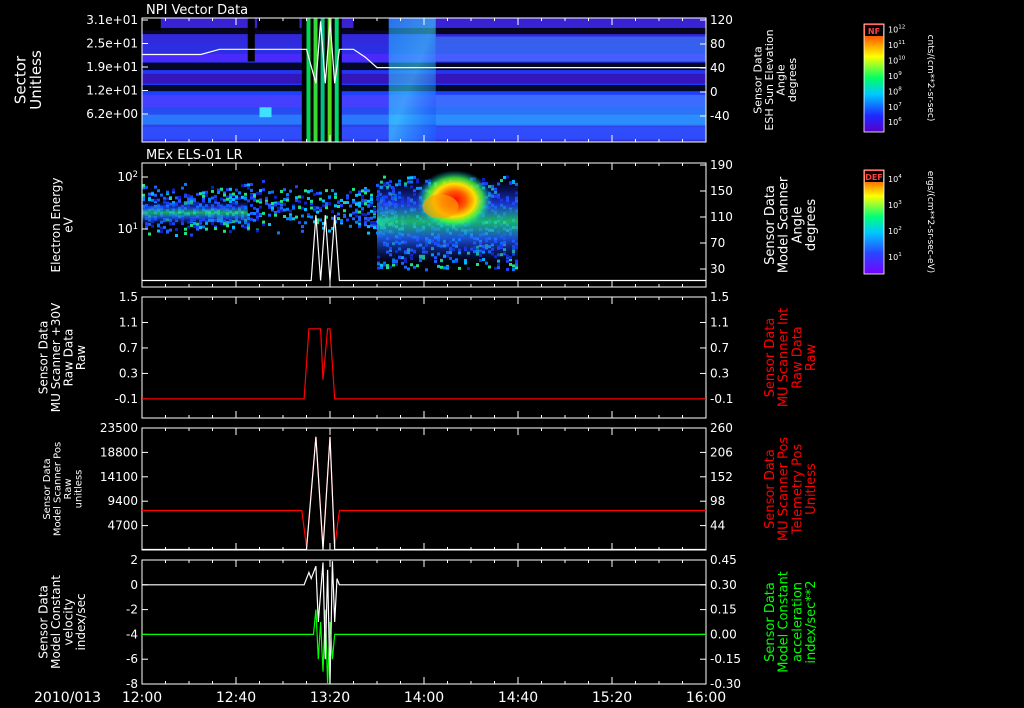 This screenshot has height=708, width=1024. Describe the element at coordinates (721, 477) in the screenshot. I see `y2-tick-label: 152` at that location.